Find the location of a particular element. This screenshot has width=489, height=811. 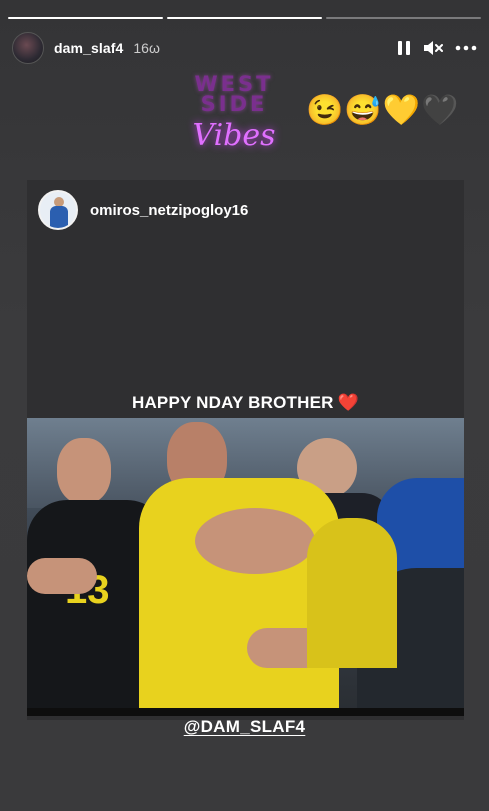

left-player-head is located at coordinates (84, 471).